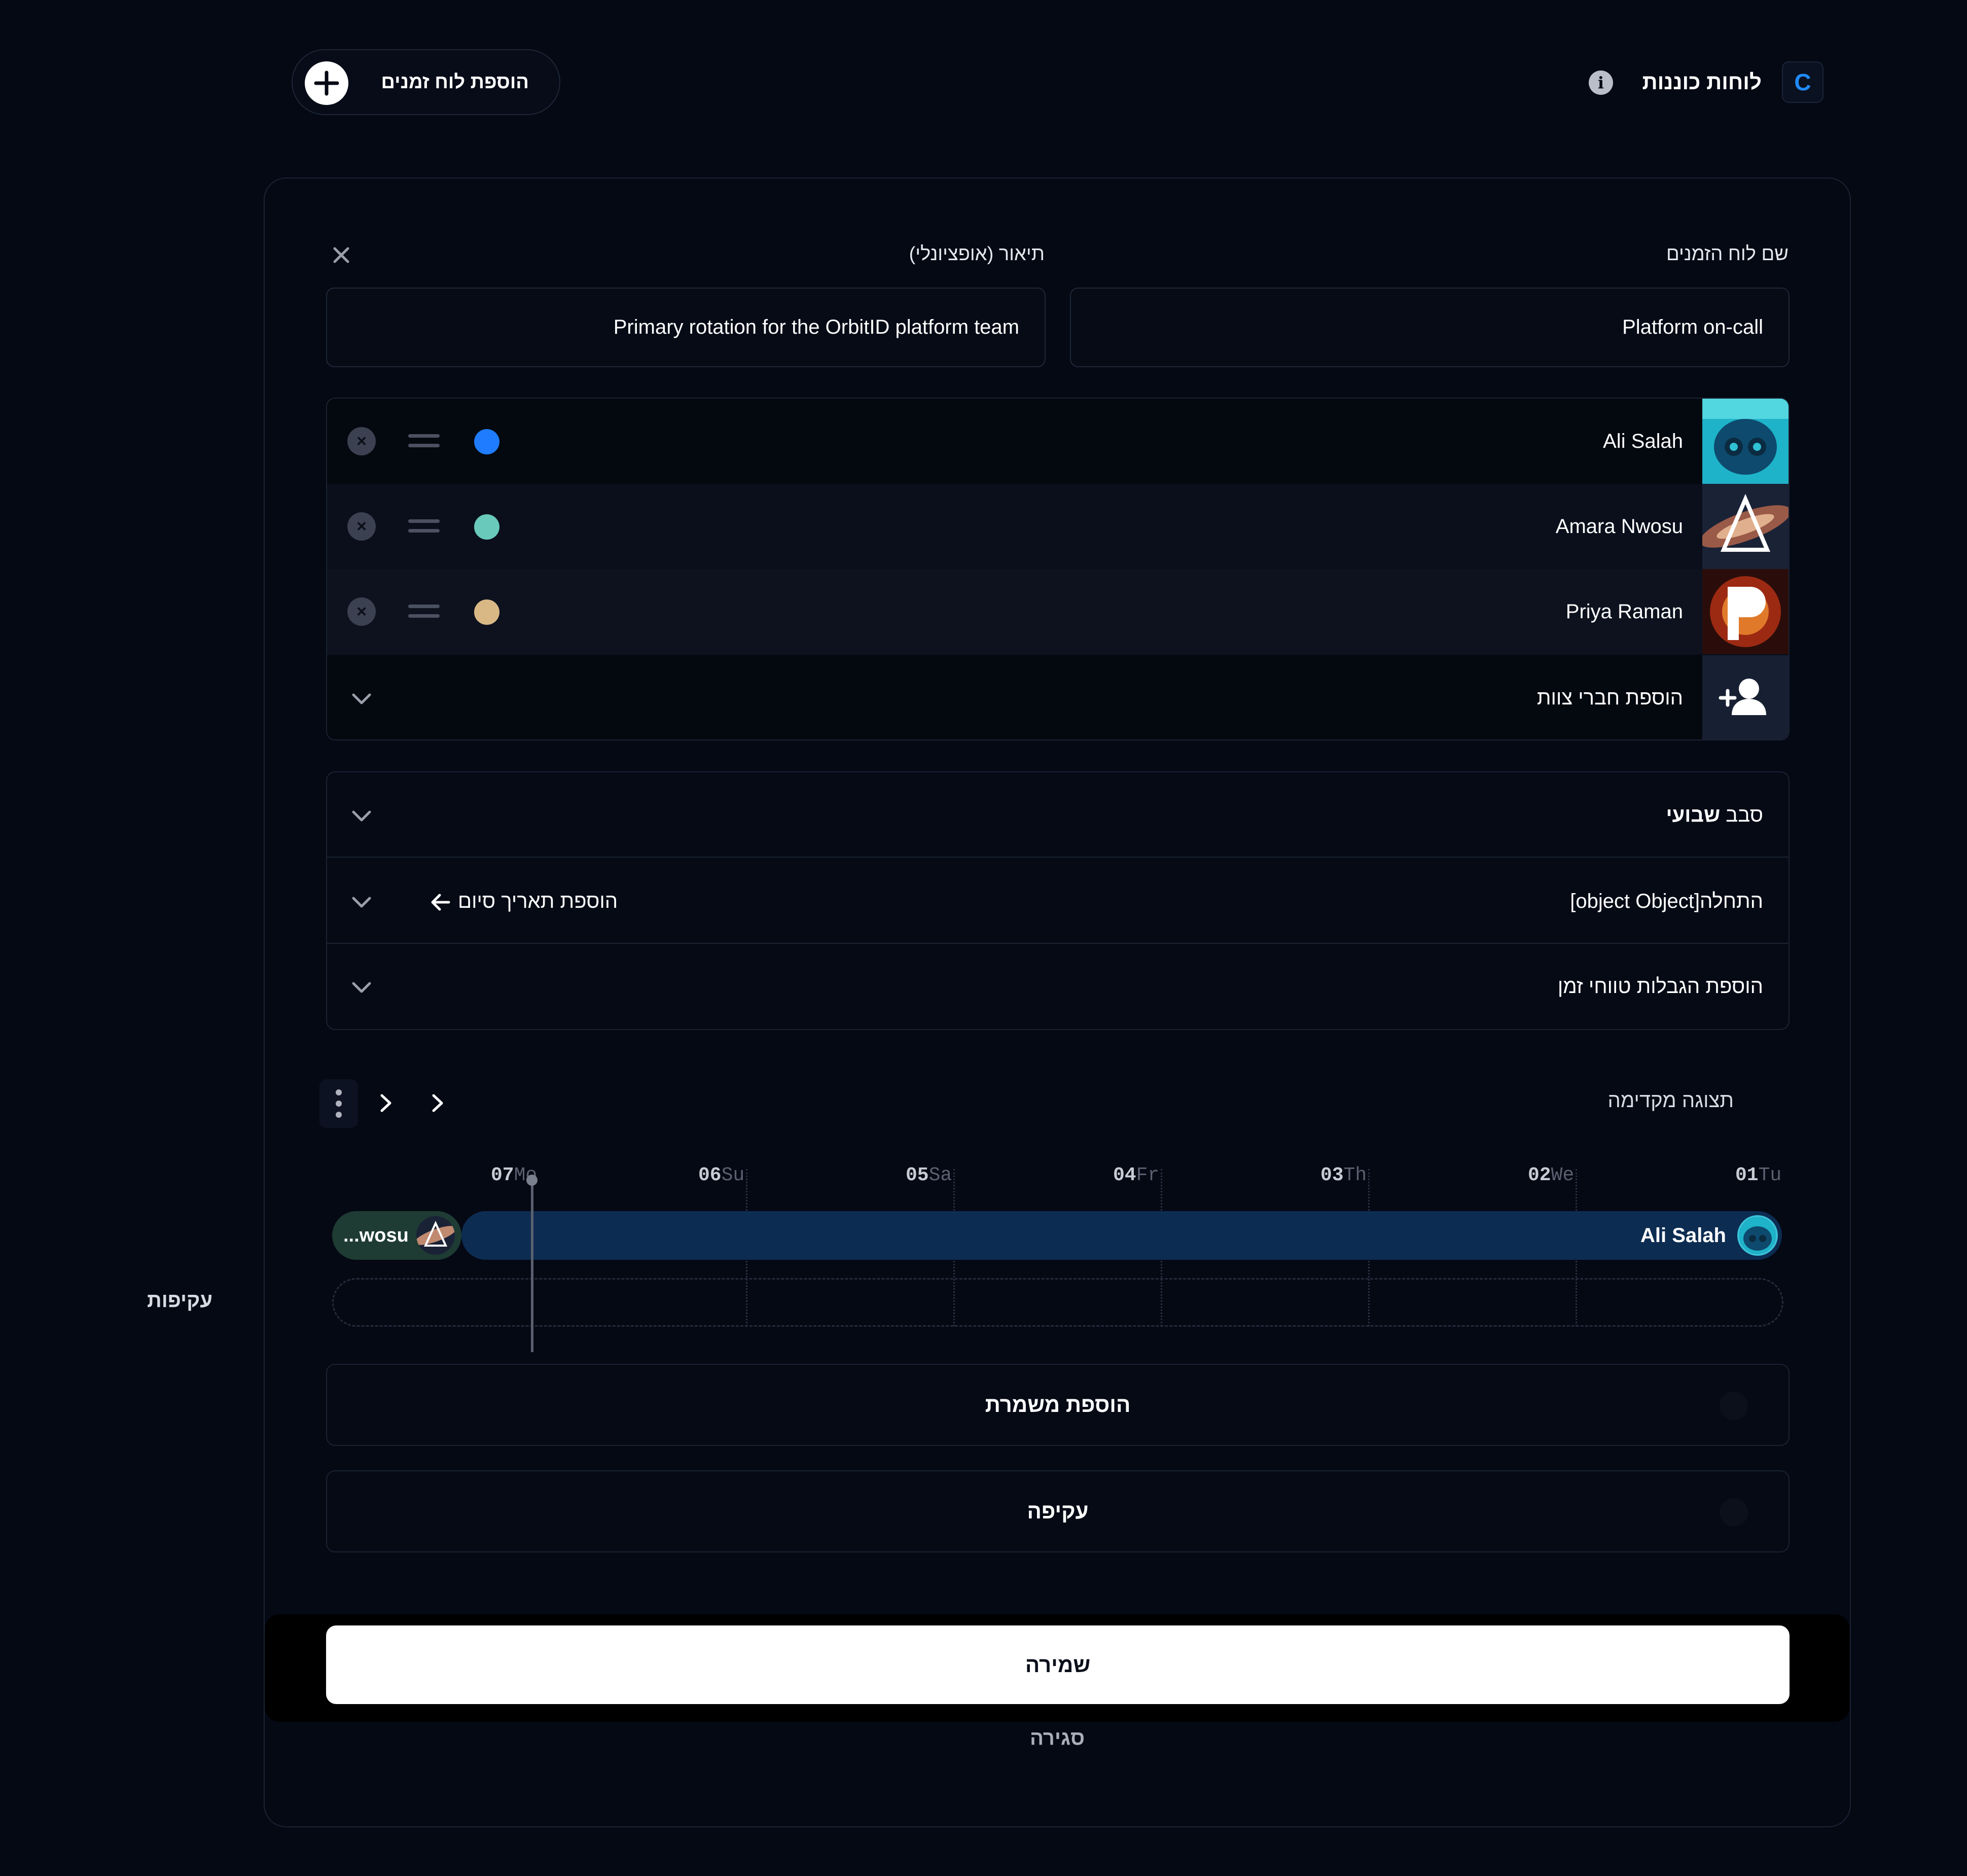  Describe the element at coordinates (1058, 987) in the screenshot. I see `restrictions-row: הוספת הגבלות טווחי זמן` at that location.